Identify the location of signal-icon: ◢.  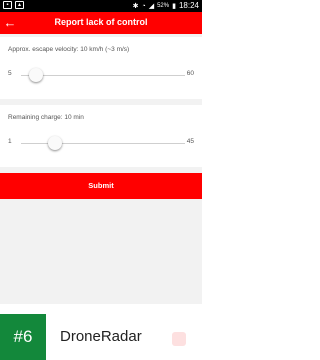
(151, 6).